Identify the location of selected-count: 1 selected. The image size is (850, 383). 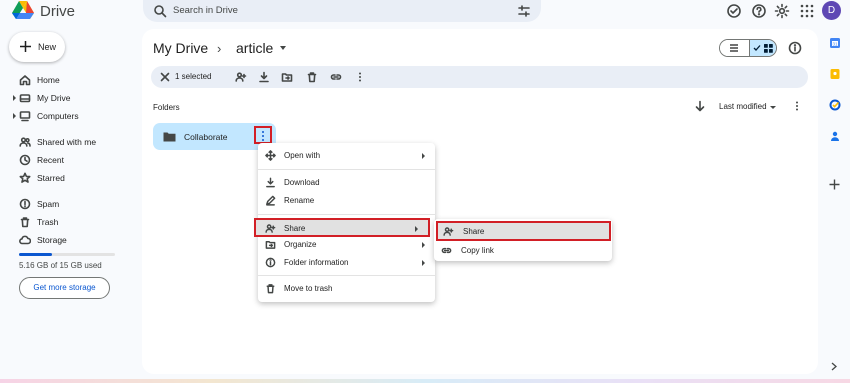
(193, 76).